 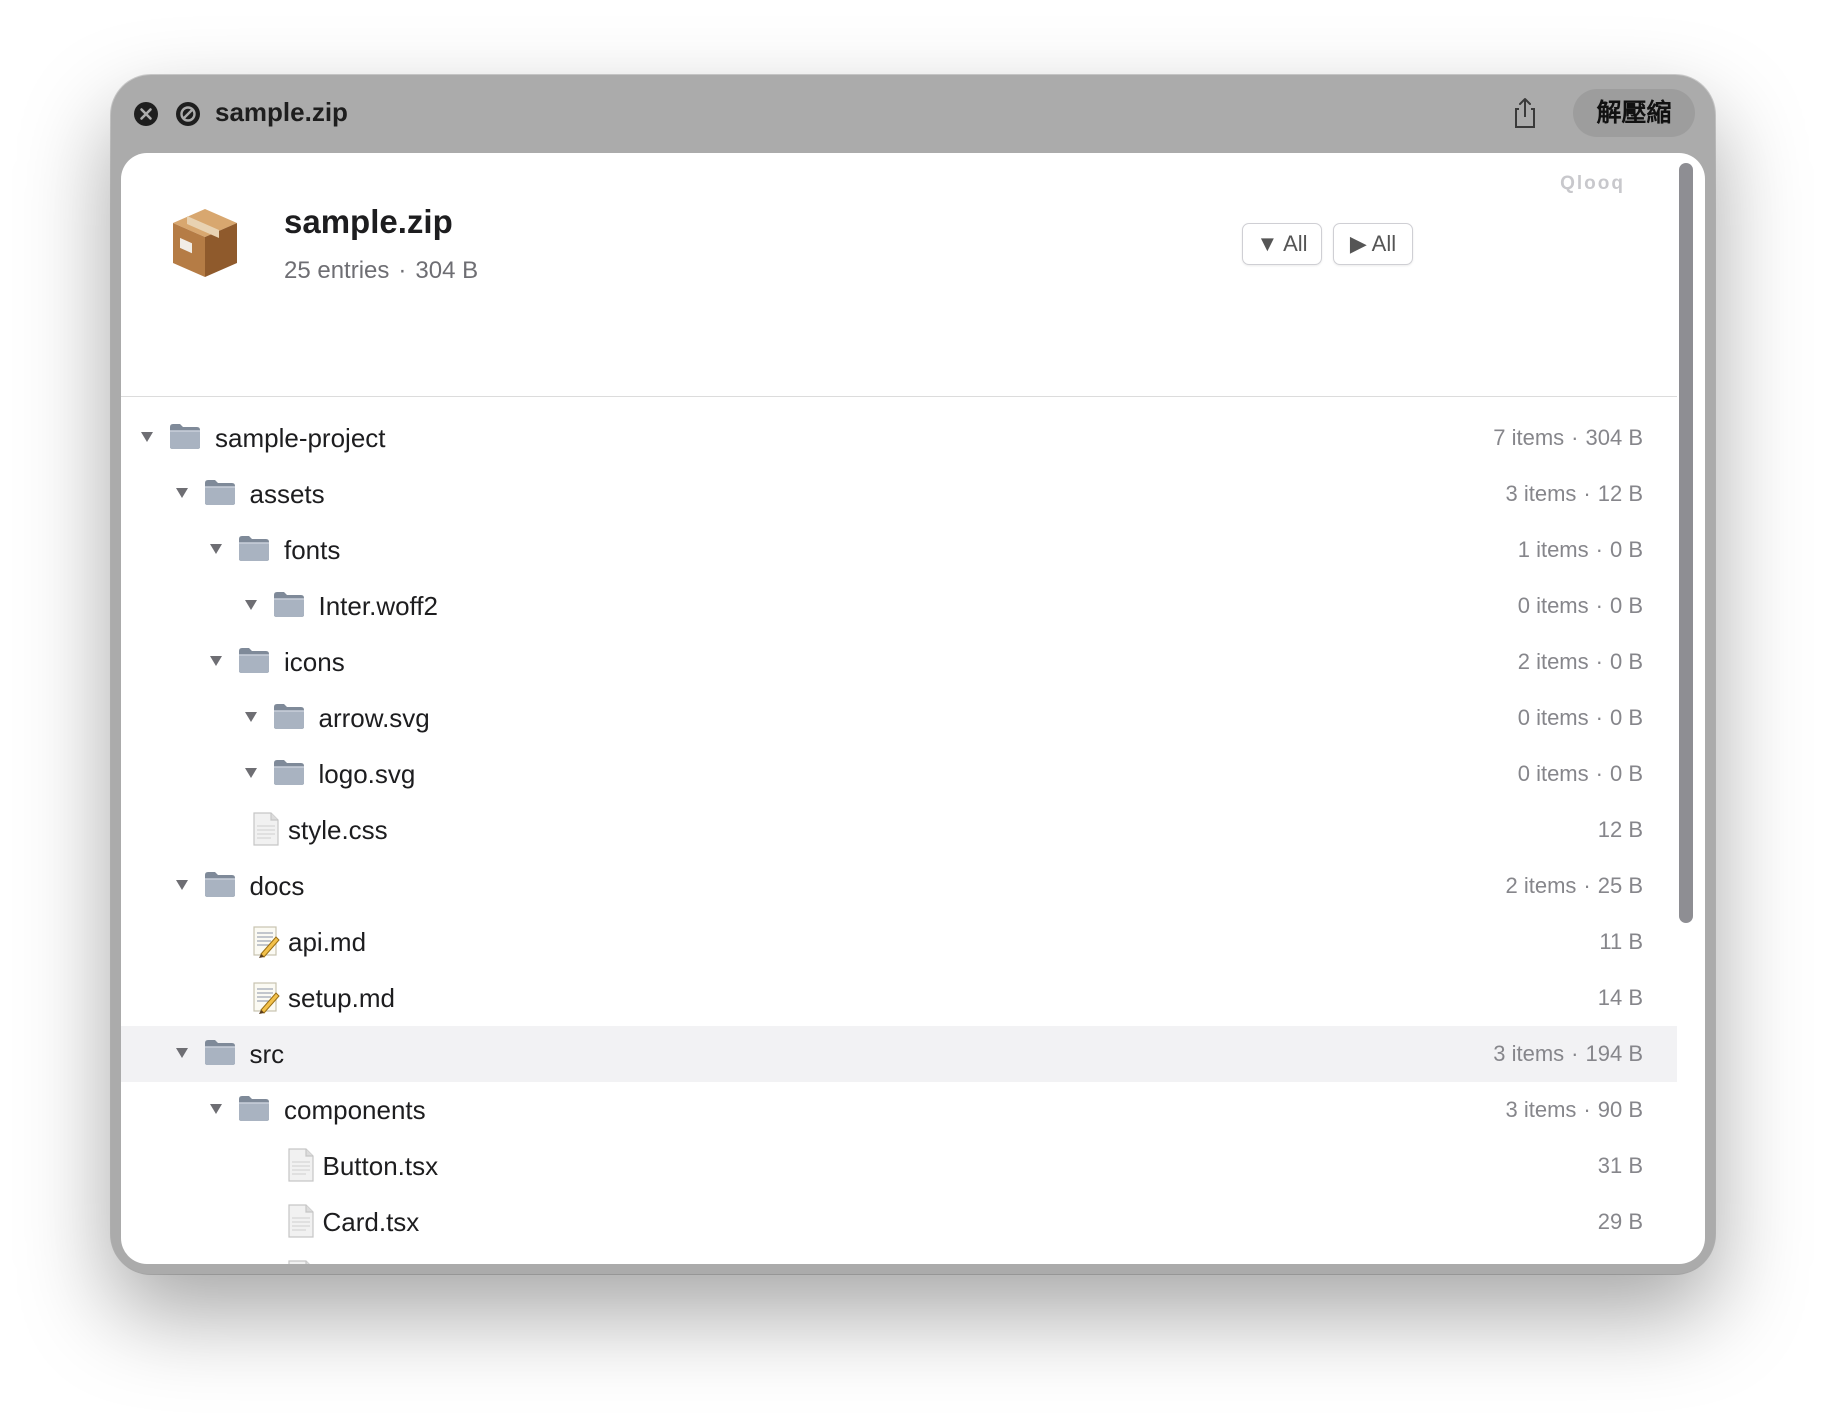 What do you see at coordinates (1373, 244) in the screenshot?
I see `collapse-all-button: ▶ All` at bounding box center [1373, 244].